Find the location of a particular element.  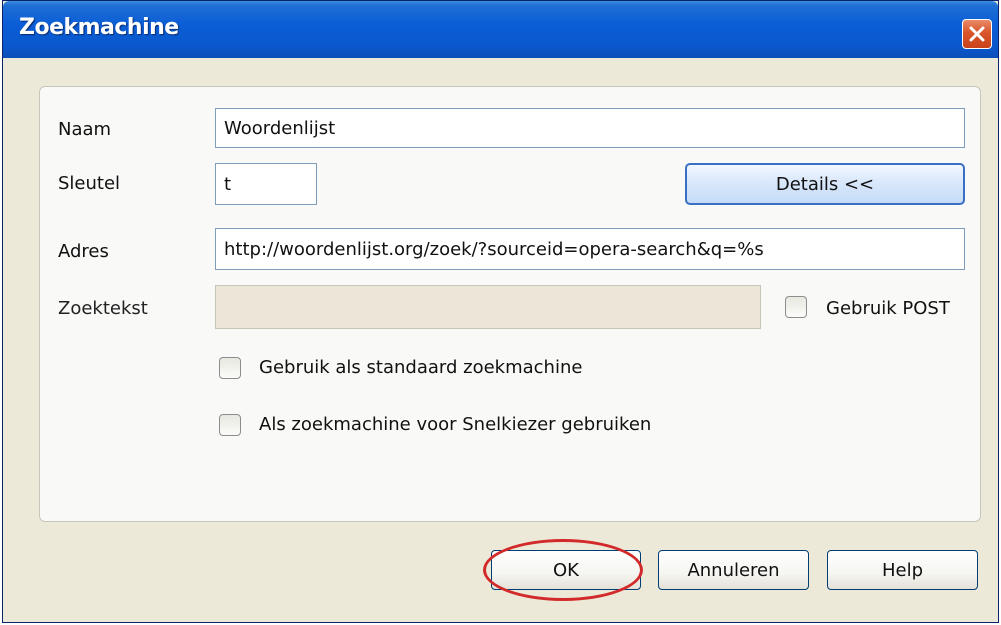

ok-button: OK is located at coordinates (566, 570).